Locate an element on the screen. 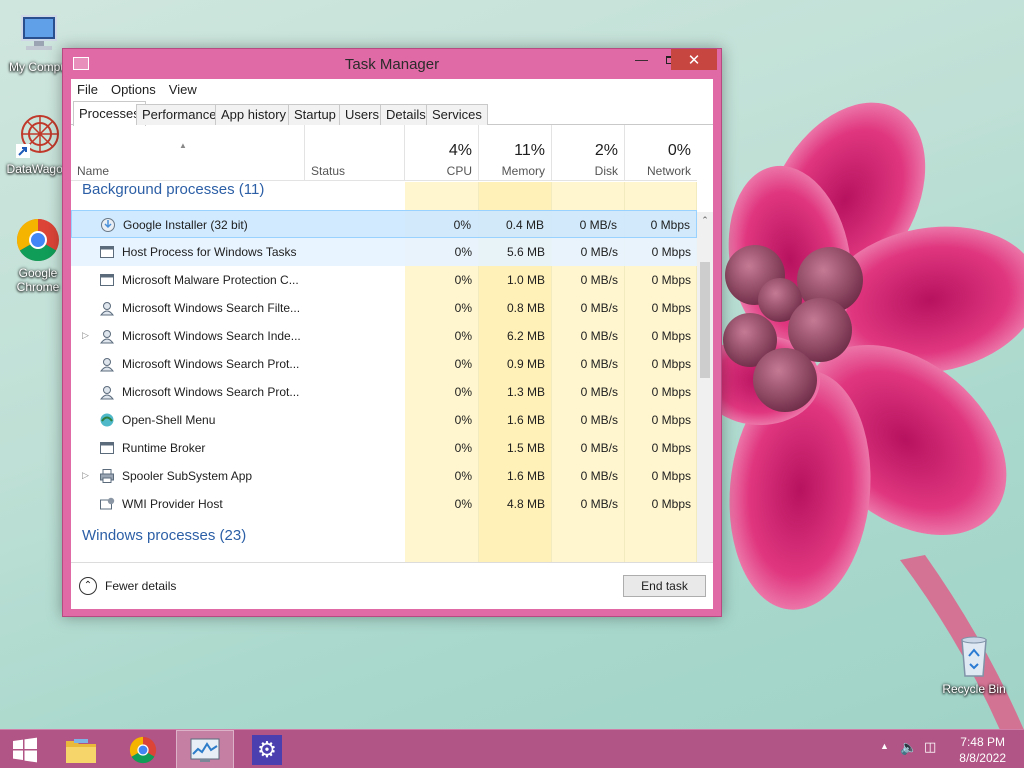  title-bar: Task Manager — ✕ is located at coordinates (392, 64).